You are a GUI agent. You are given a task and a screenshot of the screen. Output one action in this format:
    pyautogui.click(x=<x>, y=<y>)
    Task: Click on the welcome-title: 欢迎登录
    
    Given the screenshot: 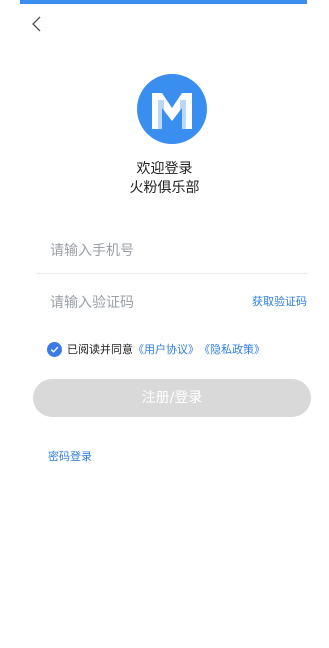 What is the action you would take?
    pyautogui.click(x=164, y=169)
    